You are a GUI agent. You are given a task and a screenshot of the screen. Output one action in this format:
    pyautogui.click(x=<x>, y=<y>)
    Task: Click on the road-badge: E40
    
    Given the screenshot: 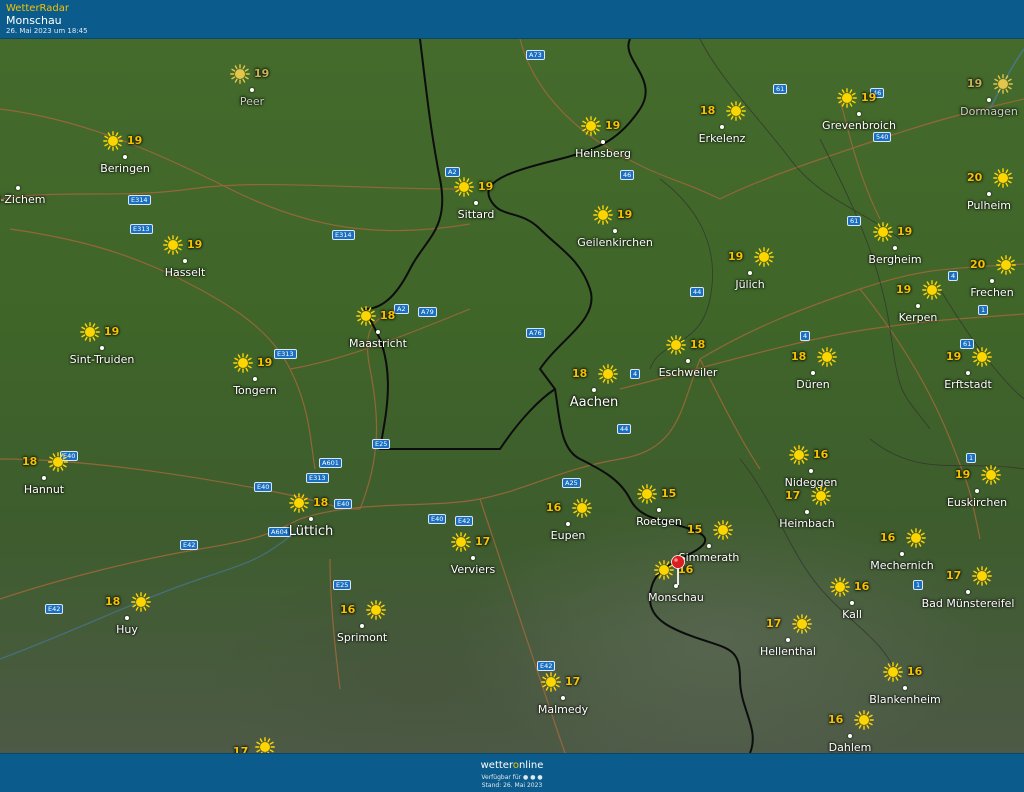 What is the action you would take?
    pyautogui.click(x=437, y=519)
    